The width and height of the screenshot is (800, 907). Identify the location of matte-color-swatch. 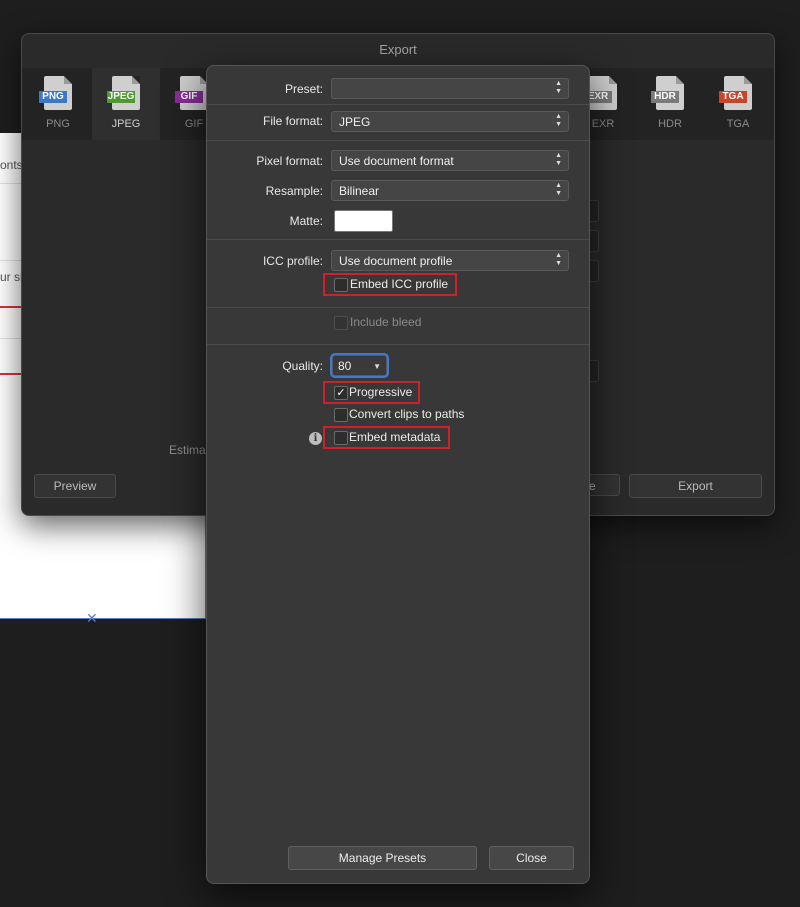
(363, 221).